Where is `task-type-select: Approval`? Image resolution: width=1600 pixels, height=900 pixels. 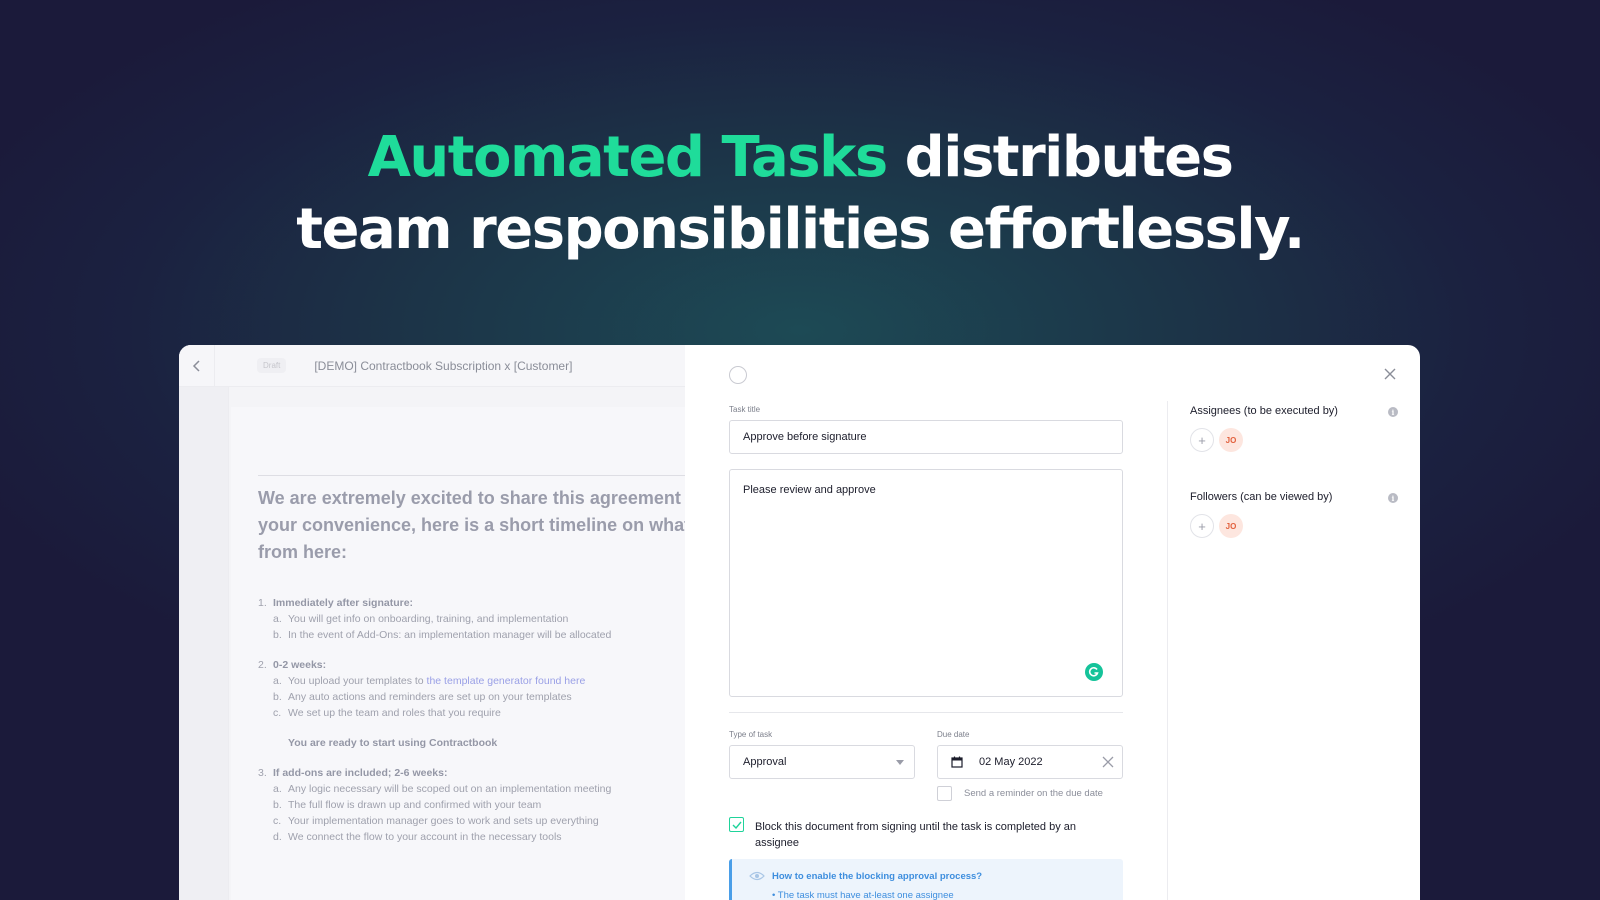 task-type-select: Approval is located at coordinates (822, 762).